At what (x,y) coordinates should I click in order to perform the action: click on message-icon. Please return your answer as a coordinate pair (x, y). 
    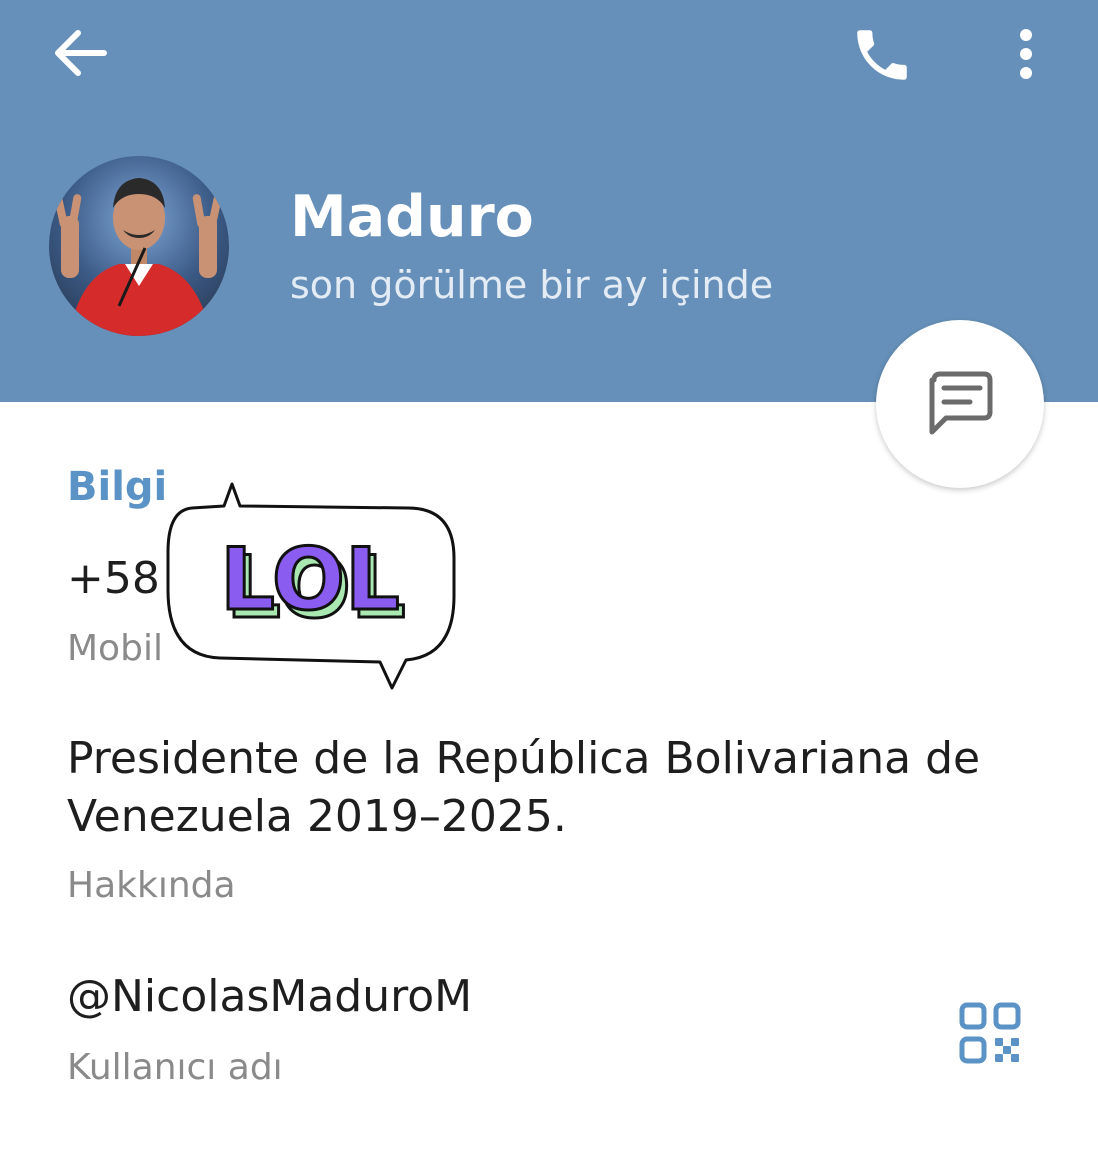
    Looking at the image, I should click on (961, 403).